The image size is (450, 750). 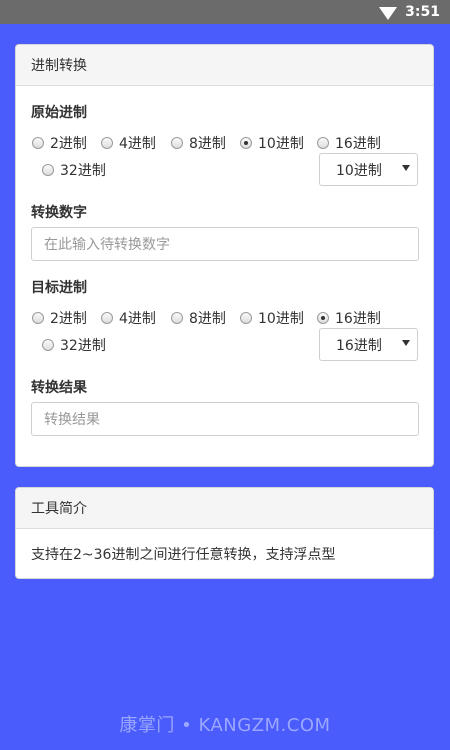 What do you see at coordinates (349, 318) in the screenshot?
I see `target-radio-16: 16进制` at bounding box center [349, 318].